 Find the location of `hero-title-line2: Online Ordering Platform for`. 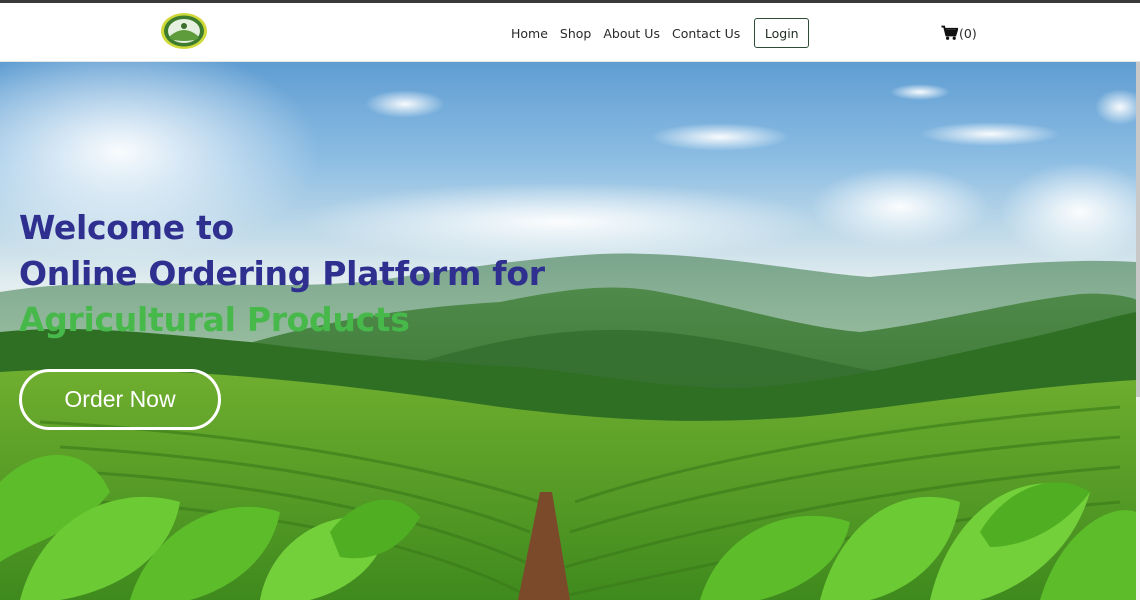

hero-title-line2: Online Ordering Platform for is located at coordinates (282, 273).